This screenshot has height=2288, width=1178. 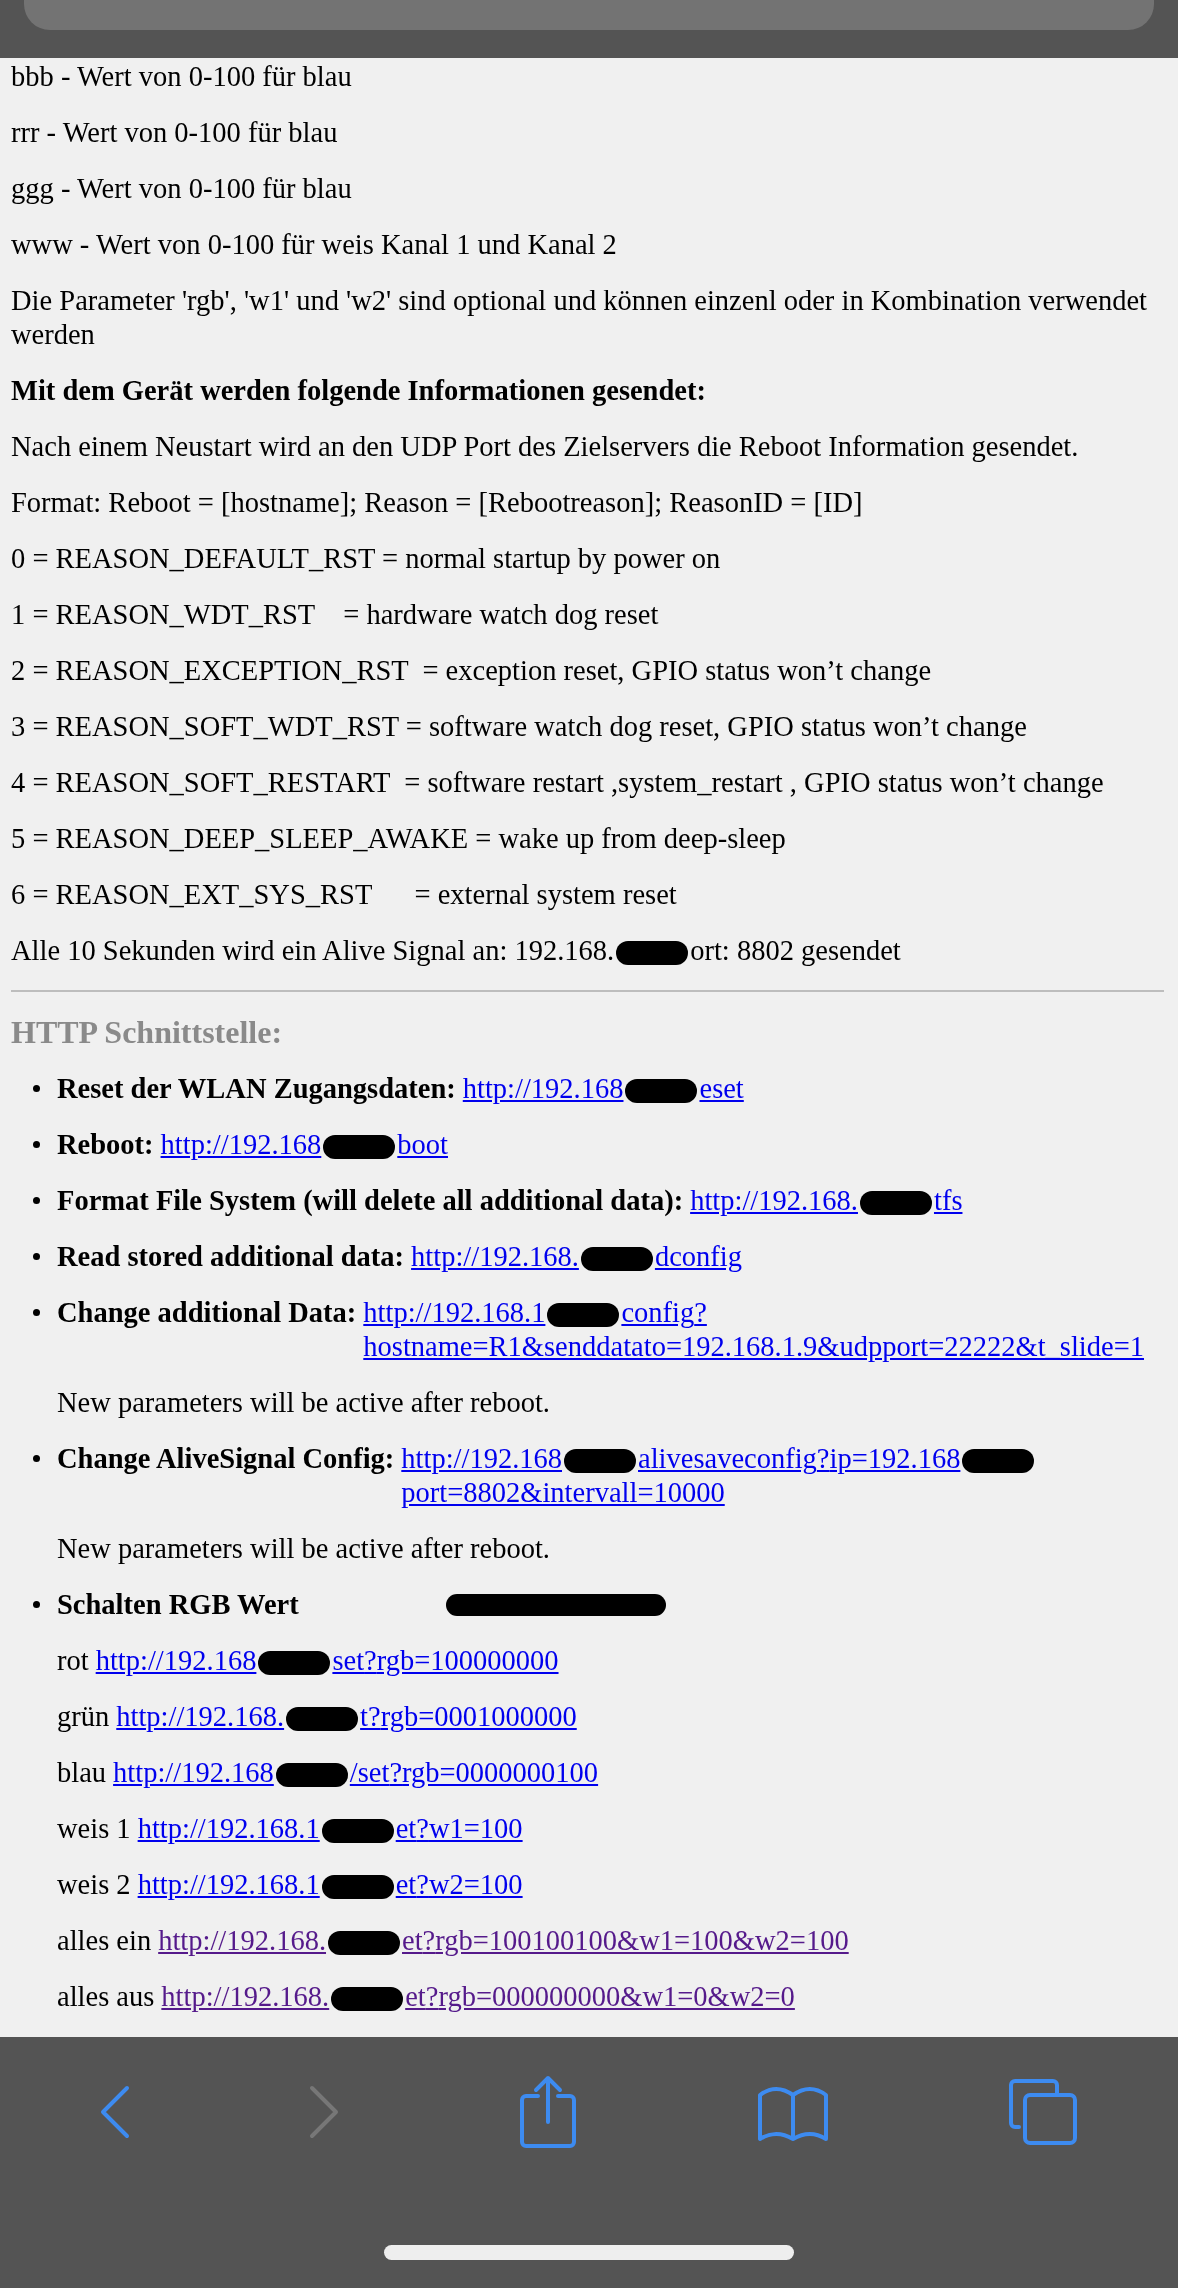 I want to click on item-label: Schalten RGB Wert, so click(x=178, y=1605).